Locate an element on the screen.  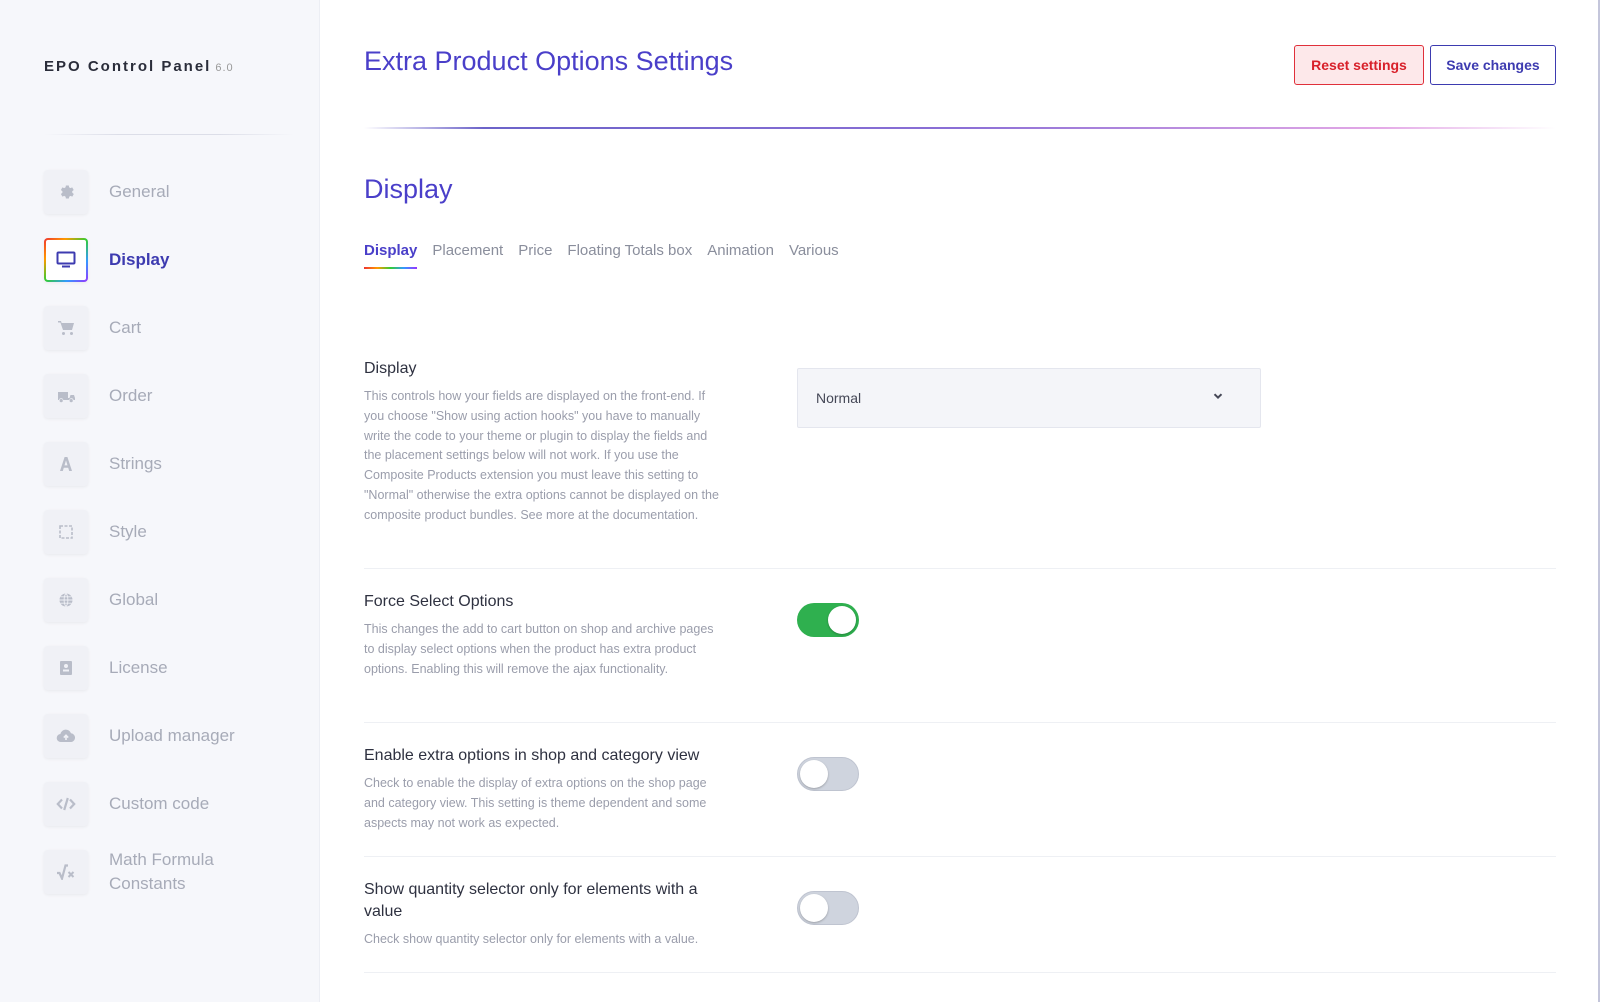
sidebar-item-upload-manager: Upload manager is located at coordinates (169, 736).